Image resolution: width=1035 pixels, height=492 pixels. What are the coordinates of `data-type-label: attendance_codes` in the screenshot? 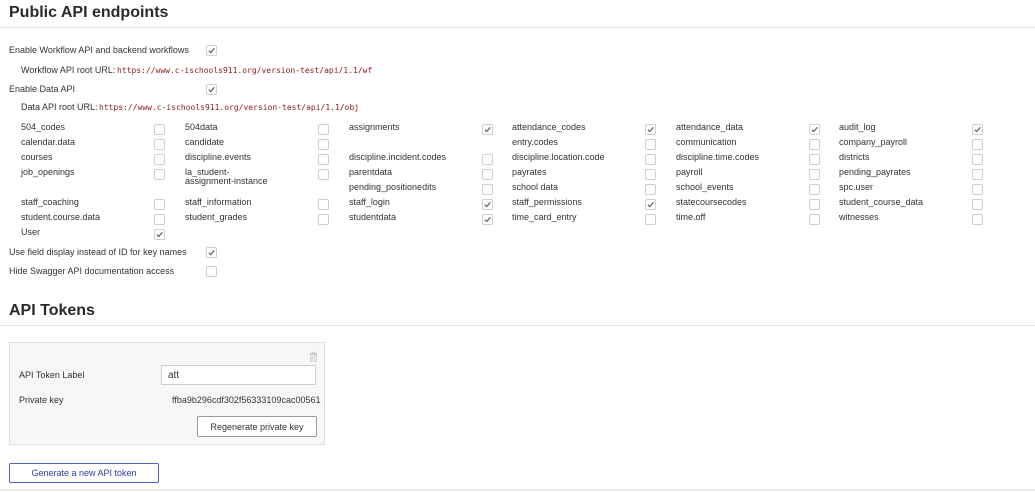 It's located at (549, 127).